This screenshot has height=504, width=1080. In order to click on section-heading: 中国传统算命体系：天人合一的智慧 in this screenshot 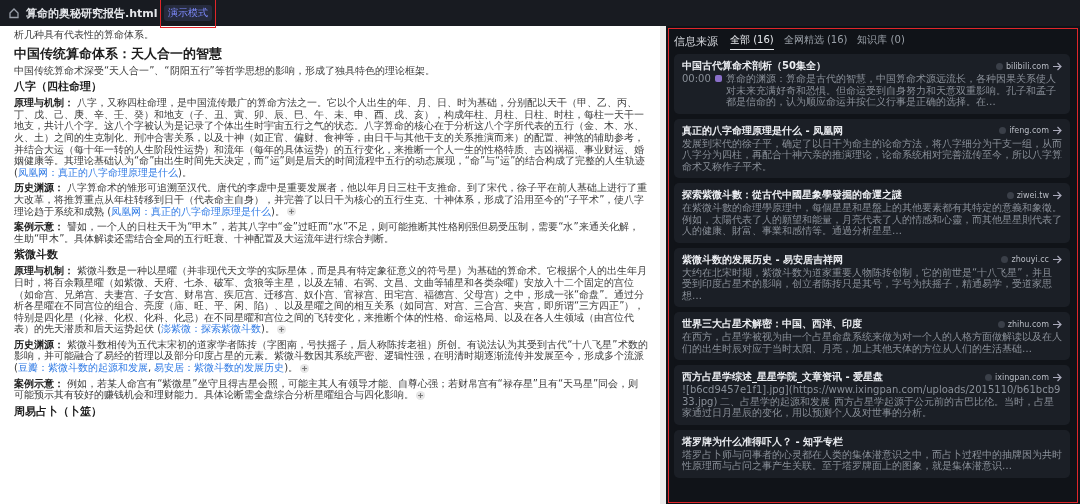, I will do `click(118, 53)`.